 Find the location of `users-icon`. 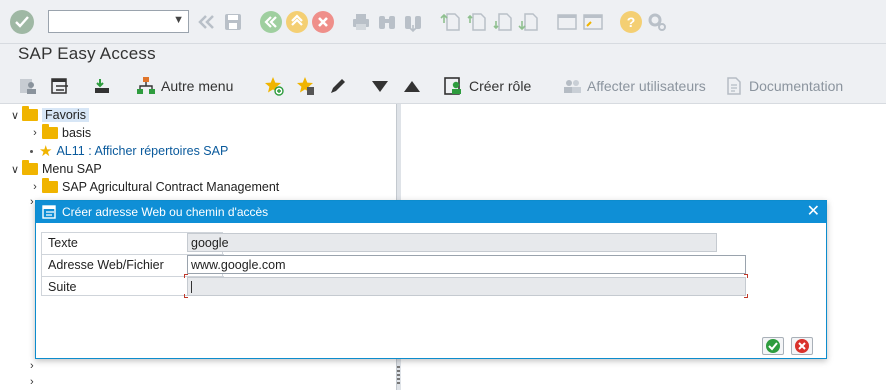

users-icon is located at coordinates (572, 86).